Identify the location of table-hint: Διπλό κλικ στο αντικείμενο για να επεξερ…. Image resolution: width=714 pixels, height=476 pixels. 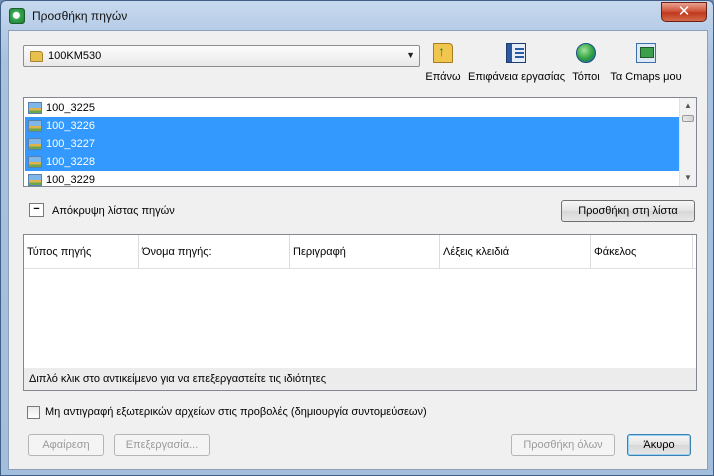
(360, 379).